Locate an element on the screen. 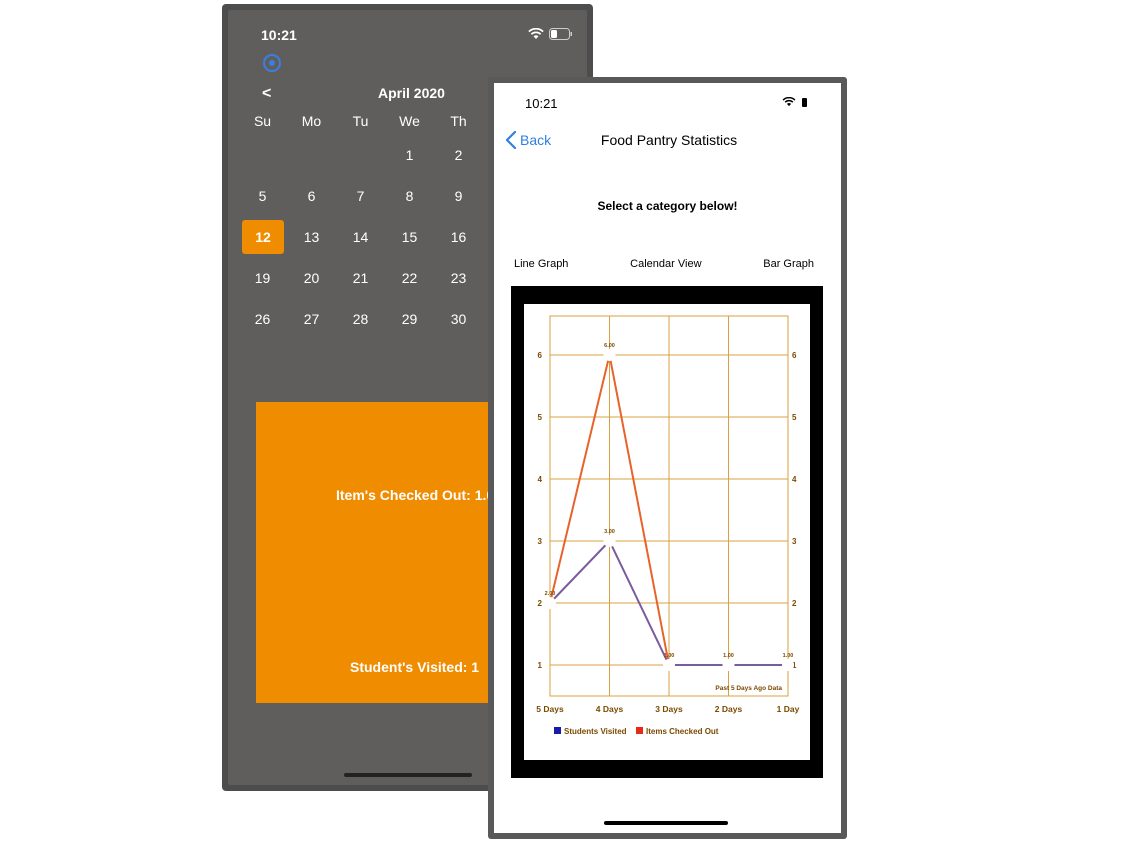  y-tick-label-left: 5 is located at coordinates (540, 417).